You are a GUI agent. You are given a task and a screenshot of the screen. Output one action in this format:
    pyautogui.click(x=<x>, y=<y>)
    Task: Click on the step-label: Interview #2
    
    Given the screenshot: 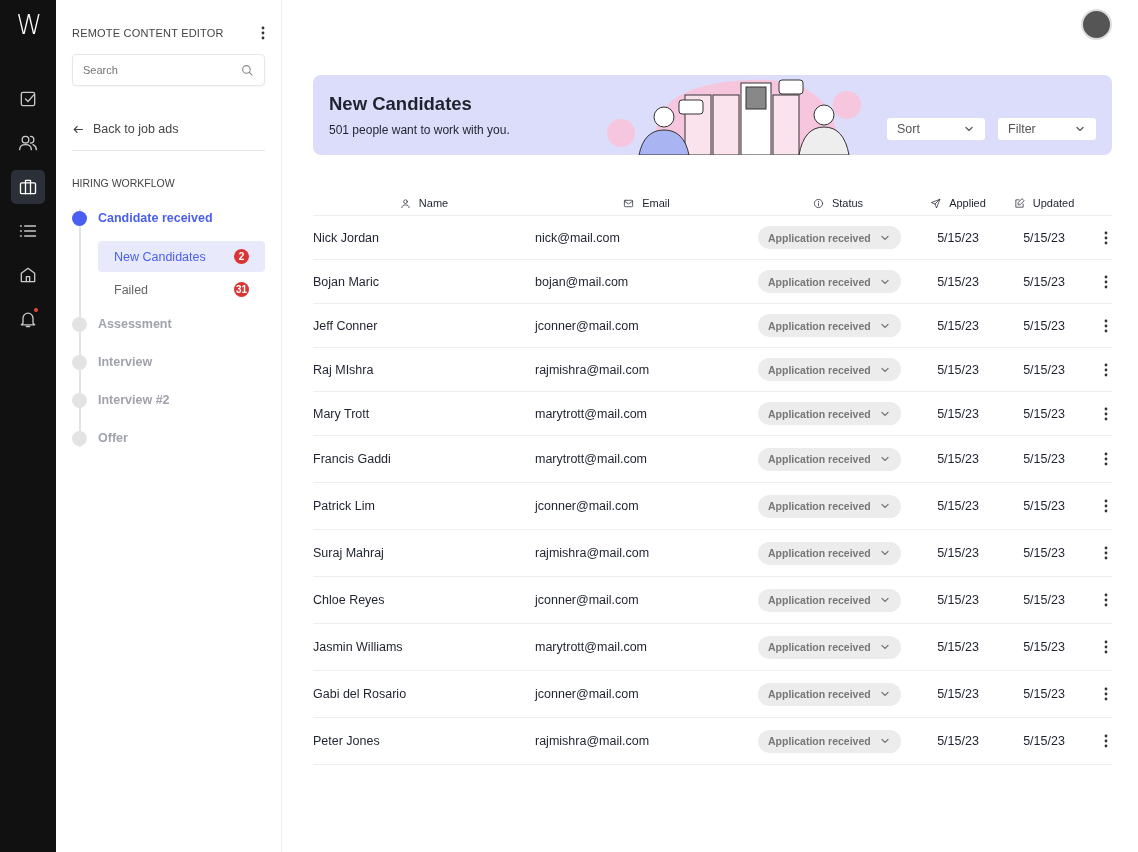 What is the action you would take?
    pyautogui.click(x=134, y=400)
    